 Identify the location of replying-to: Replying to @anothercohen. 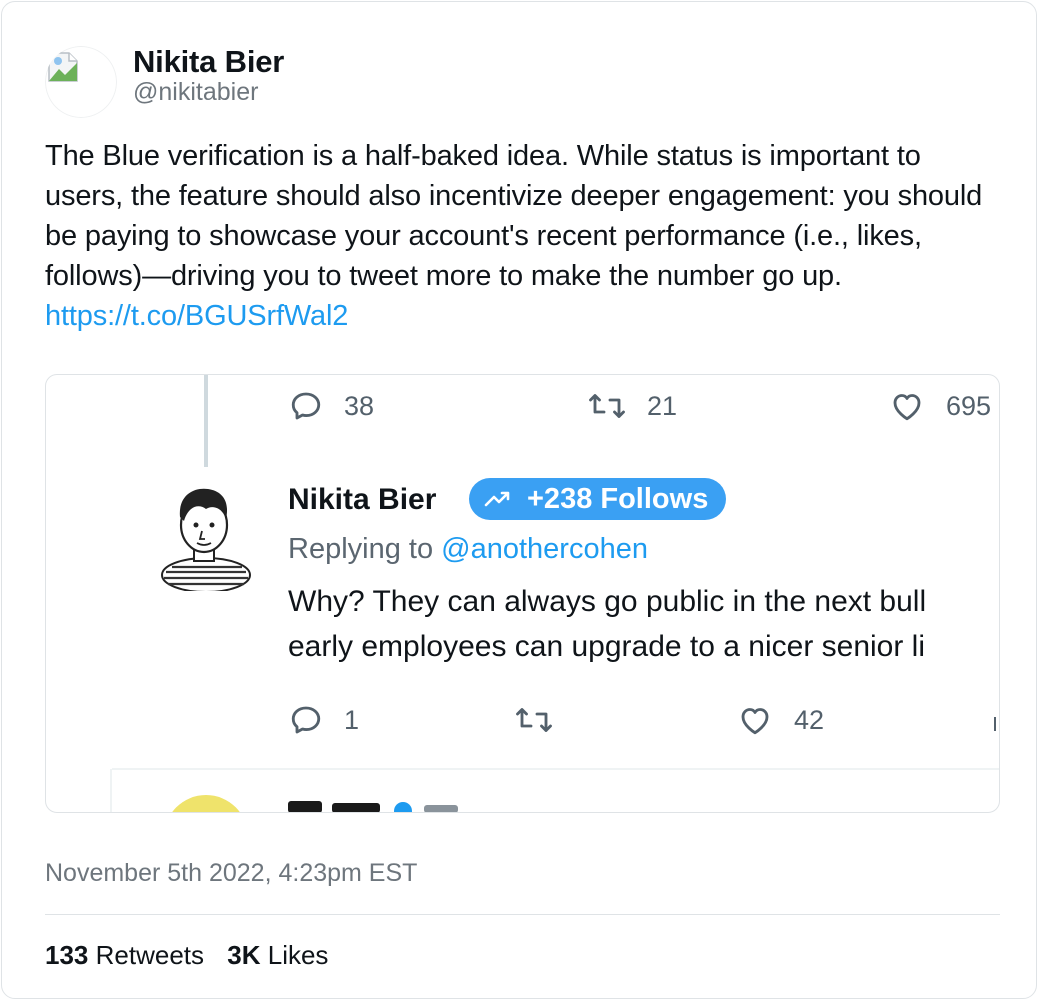
(468, 549).